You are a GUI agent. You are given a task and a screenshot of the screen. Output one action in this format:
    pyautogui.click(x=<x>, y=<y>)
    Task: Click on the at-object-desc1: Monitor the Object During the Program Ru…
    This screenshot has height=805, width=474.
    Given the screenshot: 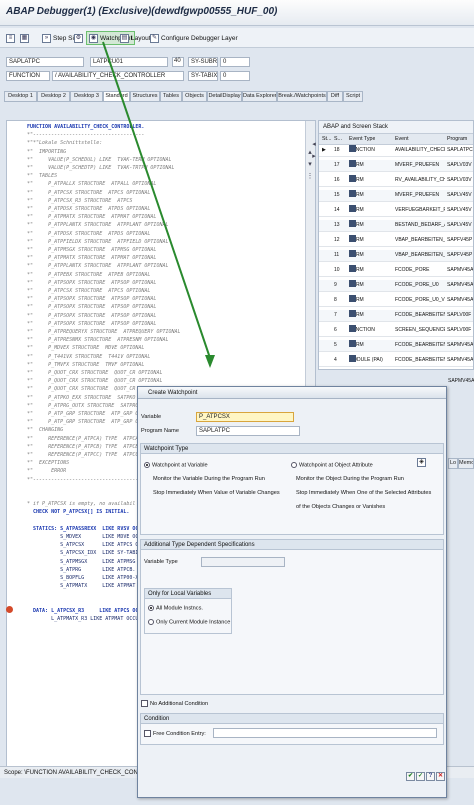 What is the action you would take?
    pyautogui.click(x=350, y=479)
    